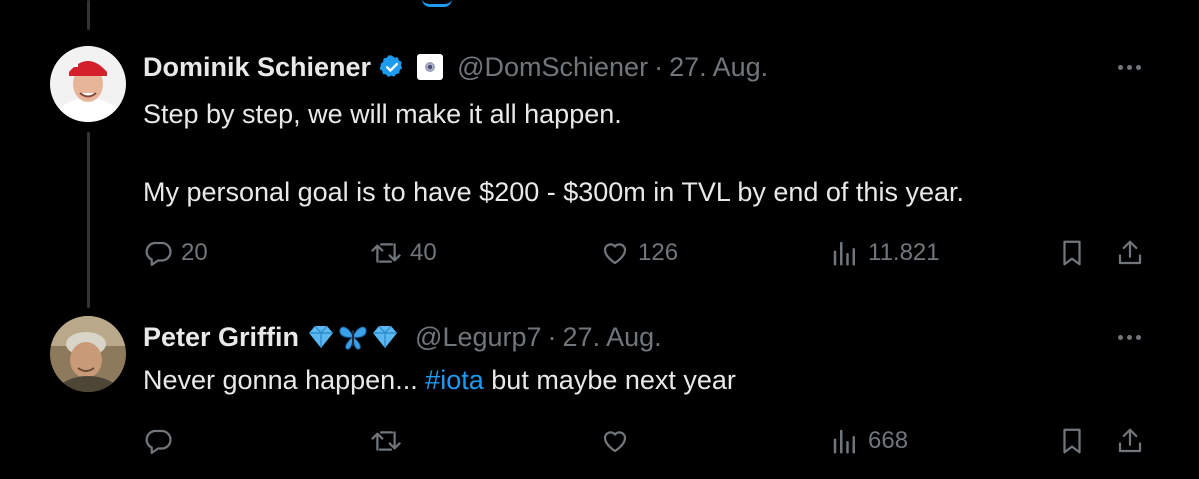 Image resolution: width=1199 pixels, height=479 pixels. What do you see at coordinates (88, 15) in the screenshot?
I see `thread-line-top` at bounding box center [88, 15].